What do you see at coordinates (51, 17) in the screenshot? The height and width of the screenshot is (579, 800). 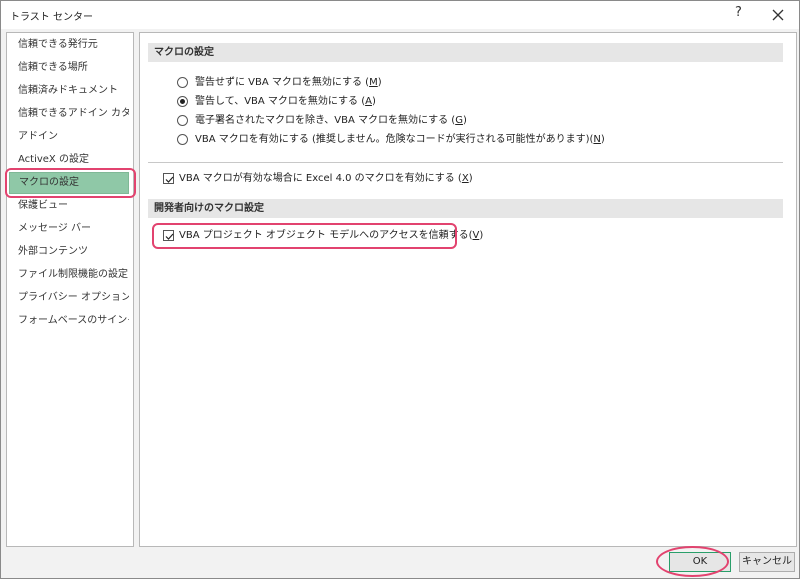 I see `window-title: トラスト センター` at bounding box center [51, 17].